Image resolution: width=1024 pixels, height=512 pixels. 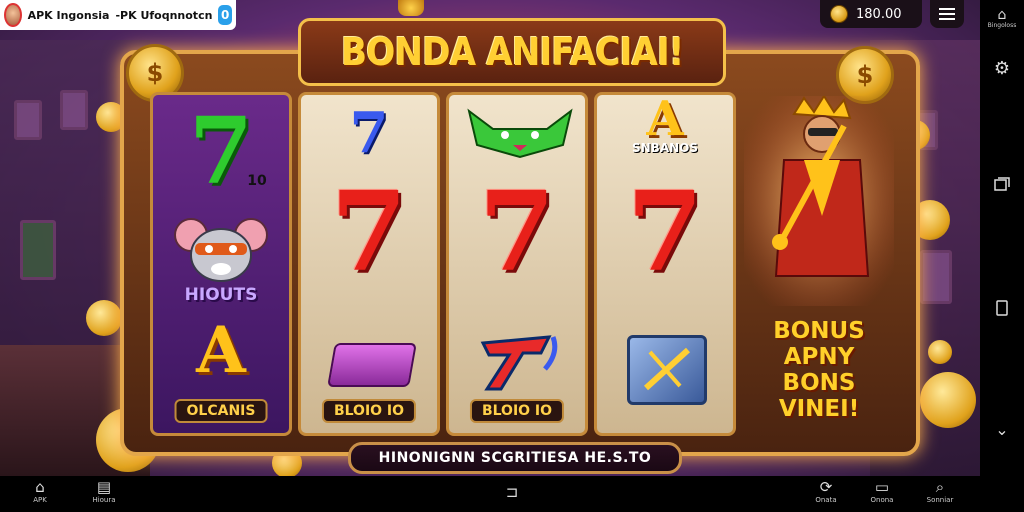 What do you see at coordinates (372, 365) in the screenshot?
I see `wedge-symbol` at bounding box center [372, 365].